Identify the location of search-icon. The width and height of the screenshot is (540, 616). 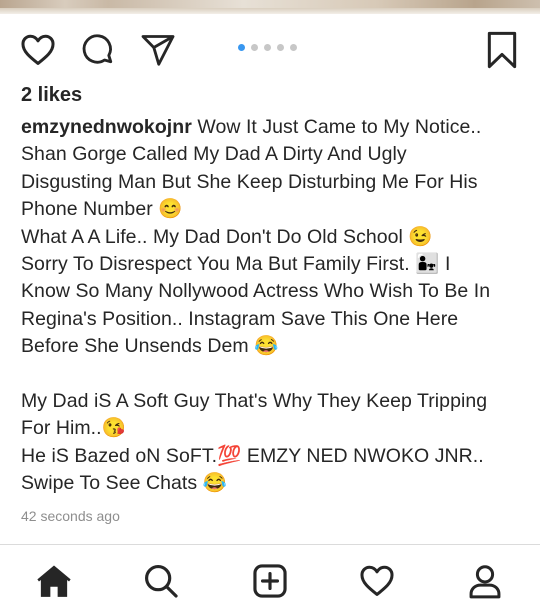
(161, 581).